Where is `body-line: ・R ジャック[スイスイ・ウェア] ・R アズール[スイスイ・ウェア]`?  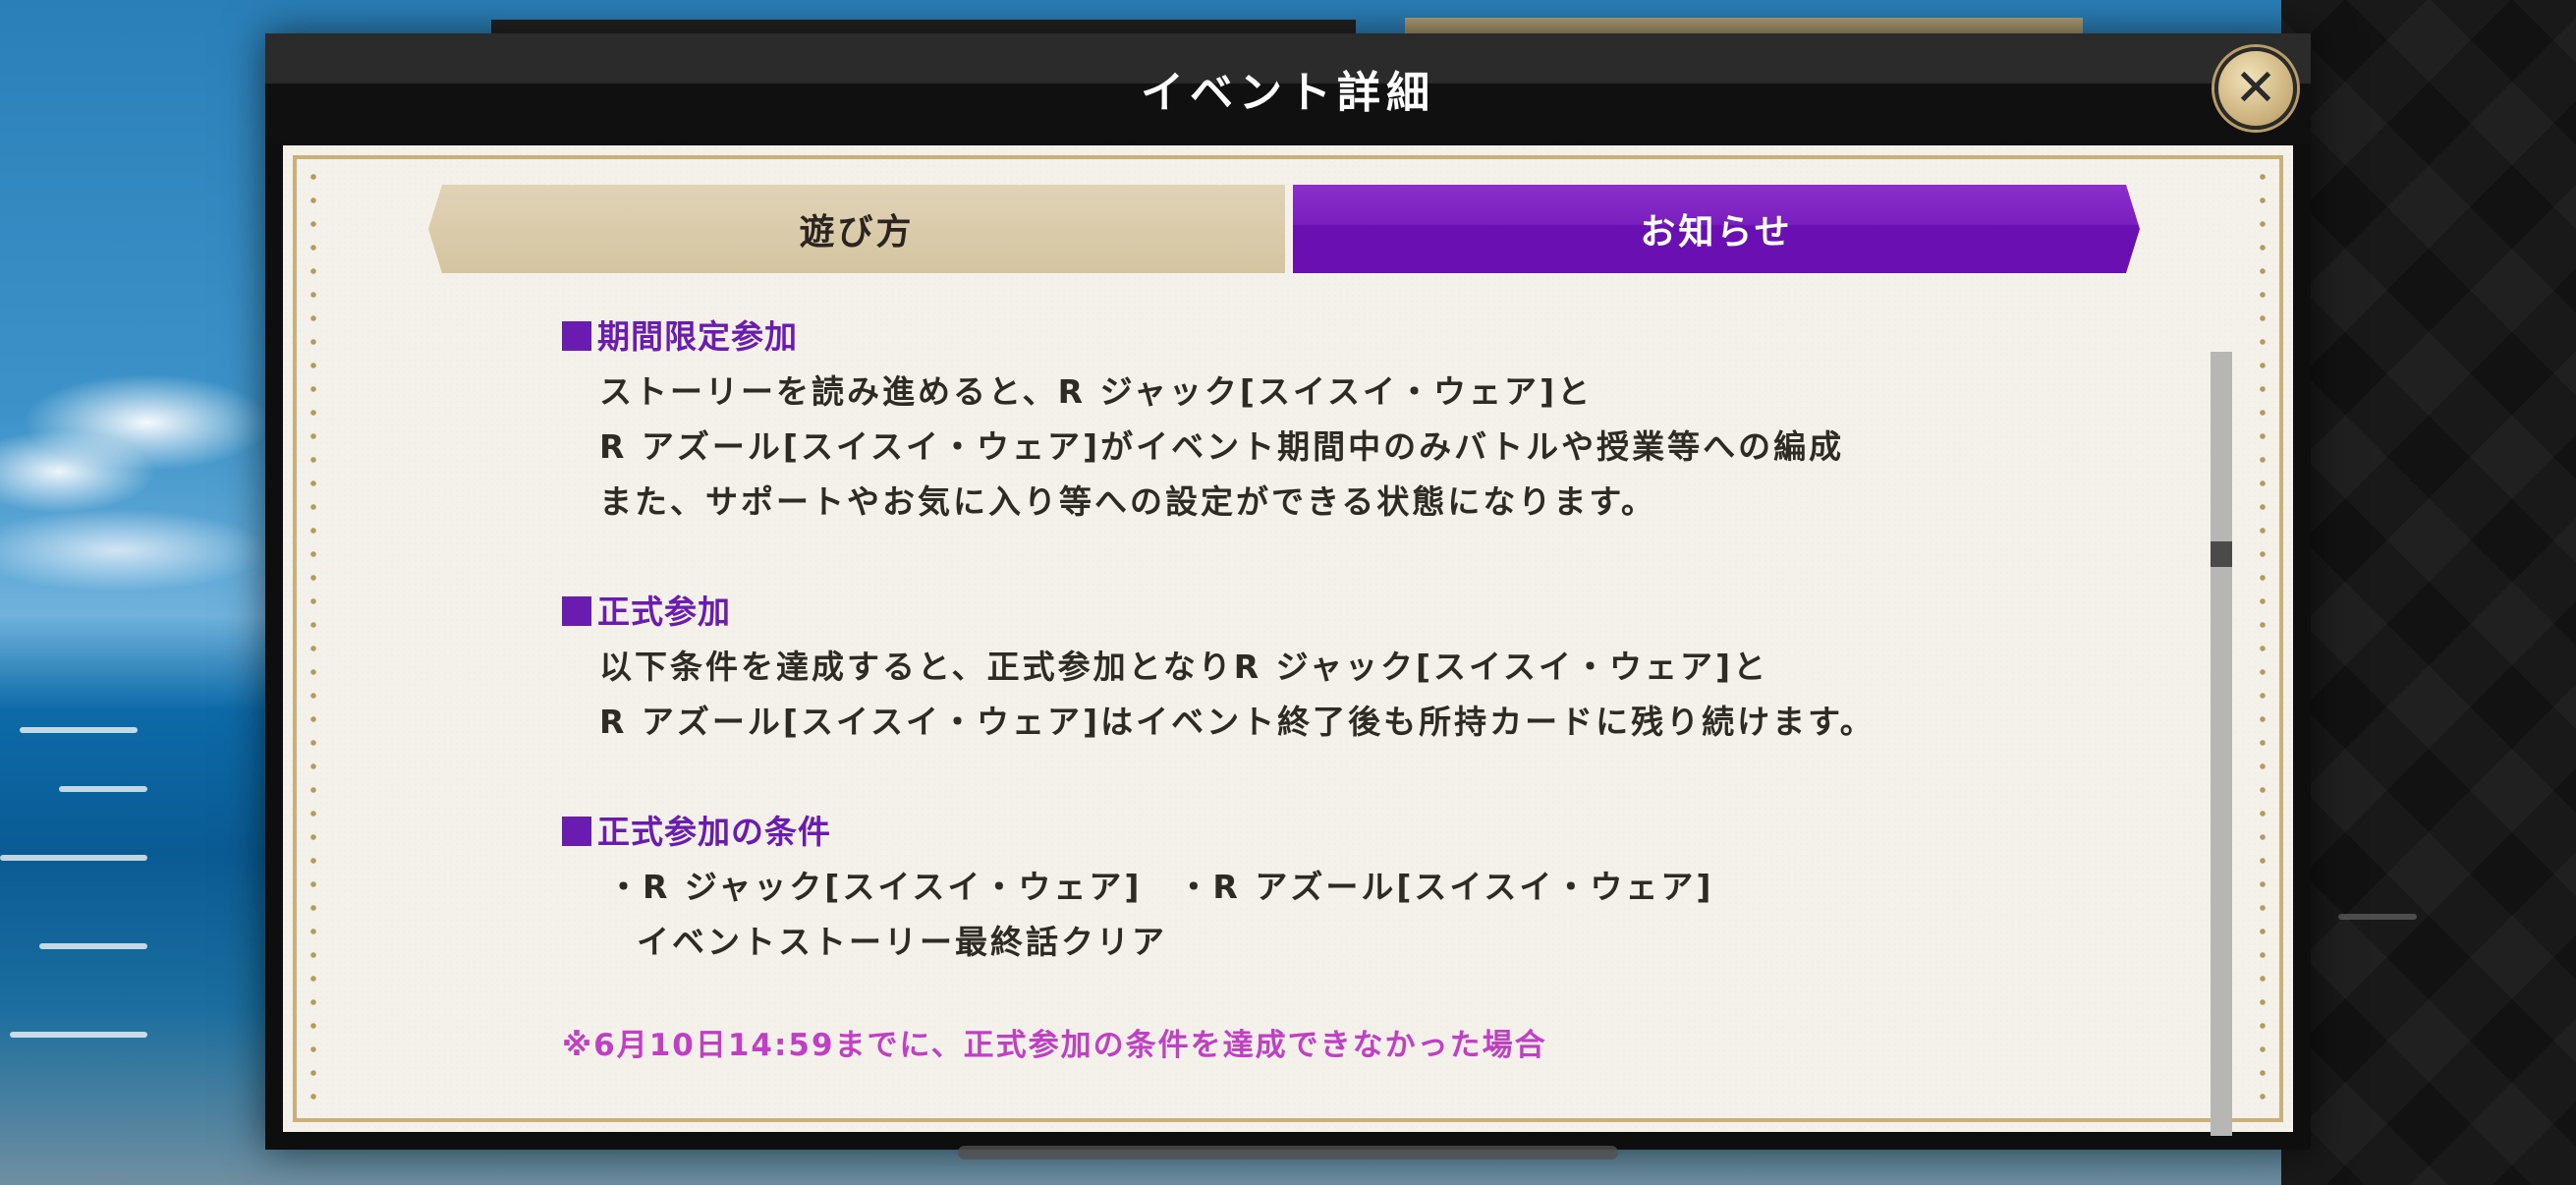
body-line: ・R ジャック[スイスイ・ウェア] ・R アズール[スイスイ・ウェア] is located at coordinates (1160, 887).